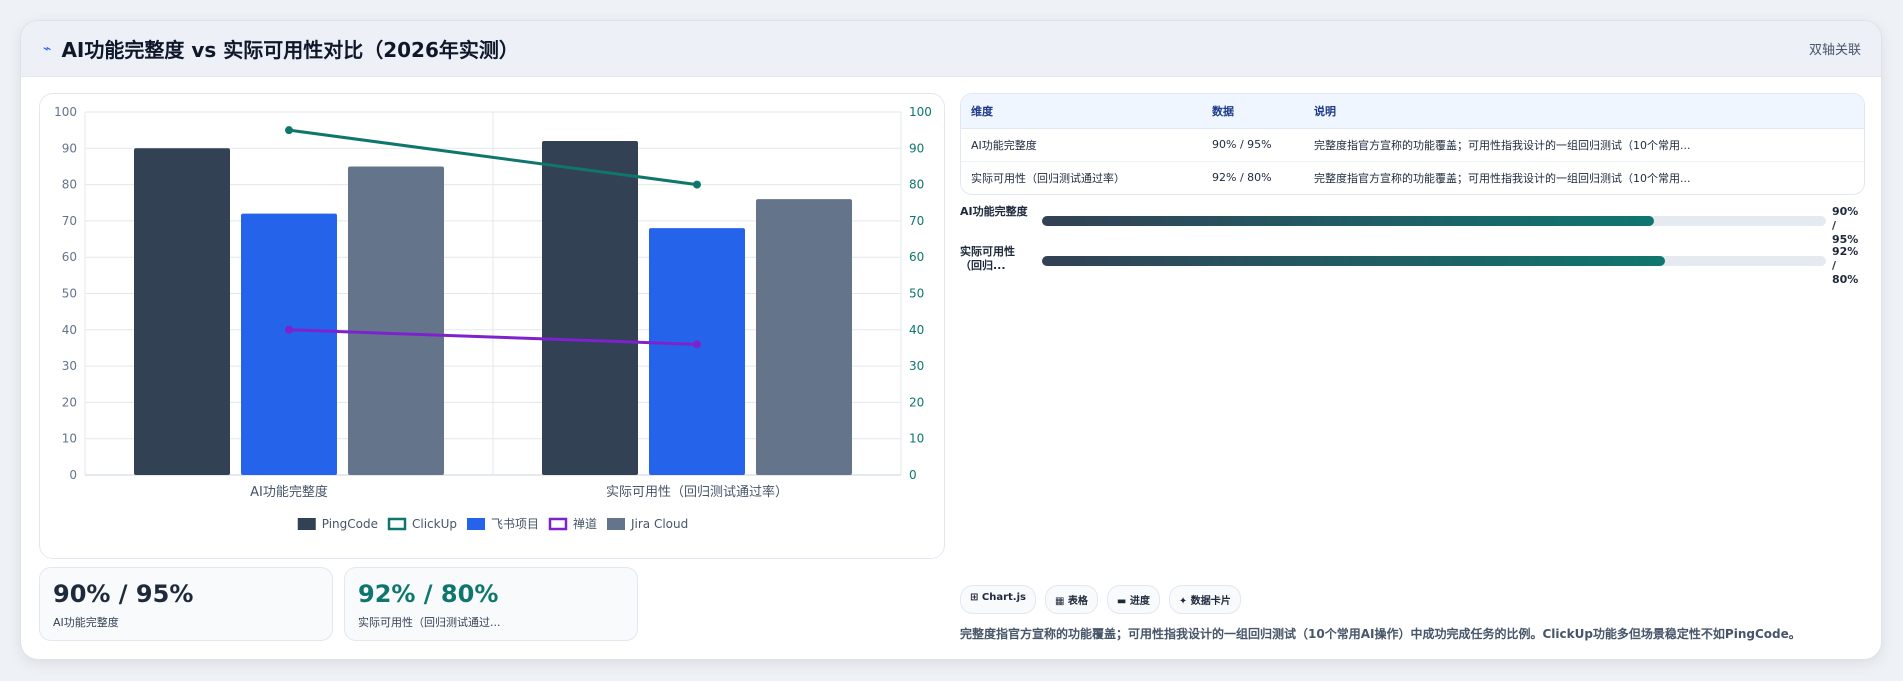 The height and width of the screenshot is (681, 1903). I want to click on view-chips: ⊞ Chart.js ▦ 表格 ▬ 进度 ✦ 数据卡片, so click(1100, 599).